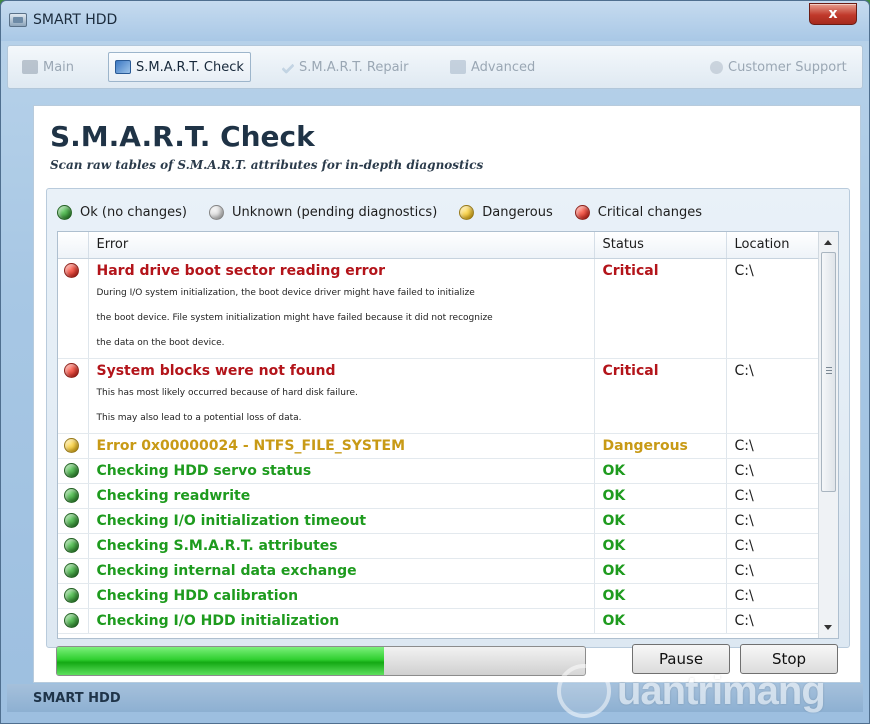 The height and width of the screenshot is (724, 870). What do you see at coordinates (73, 245) in the screenshot?
I see `column-header-icon` at bounding box center [73, 245].